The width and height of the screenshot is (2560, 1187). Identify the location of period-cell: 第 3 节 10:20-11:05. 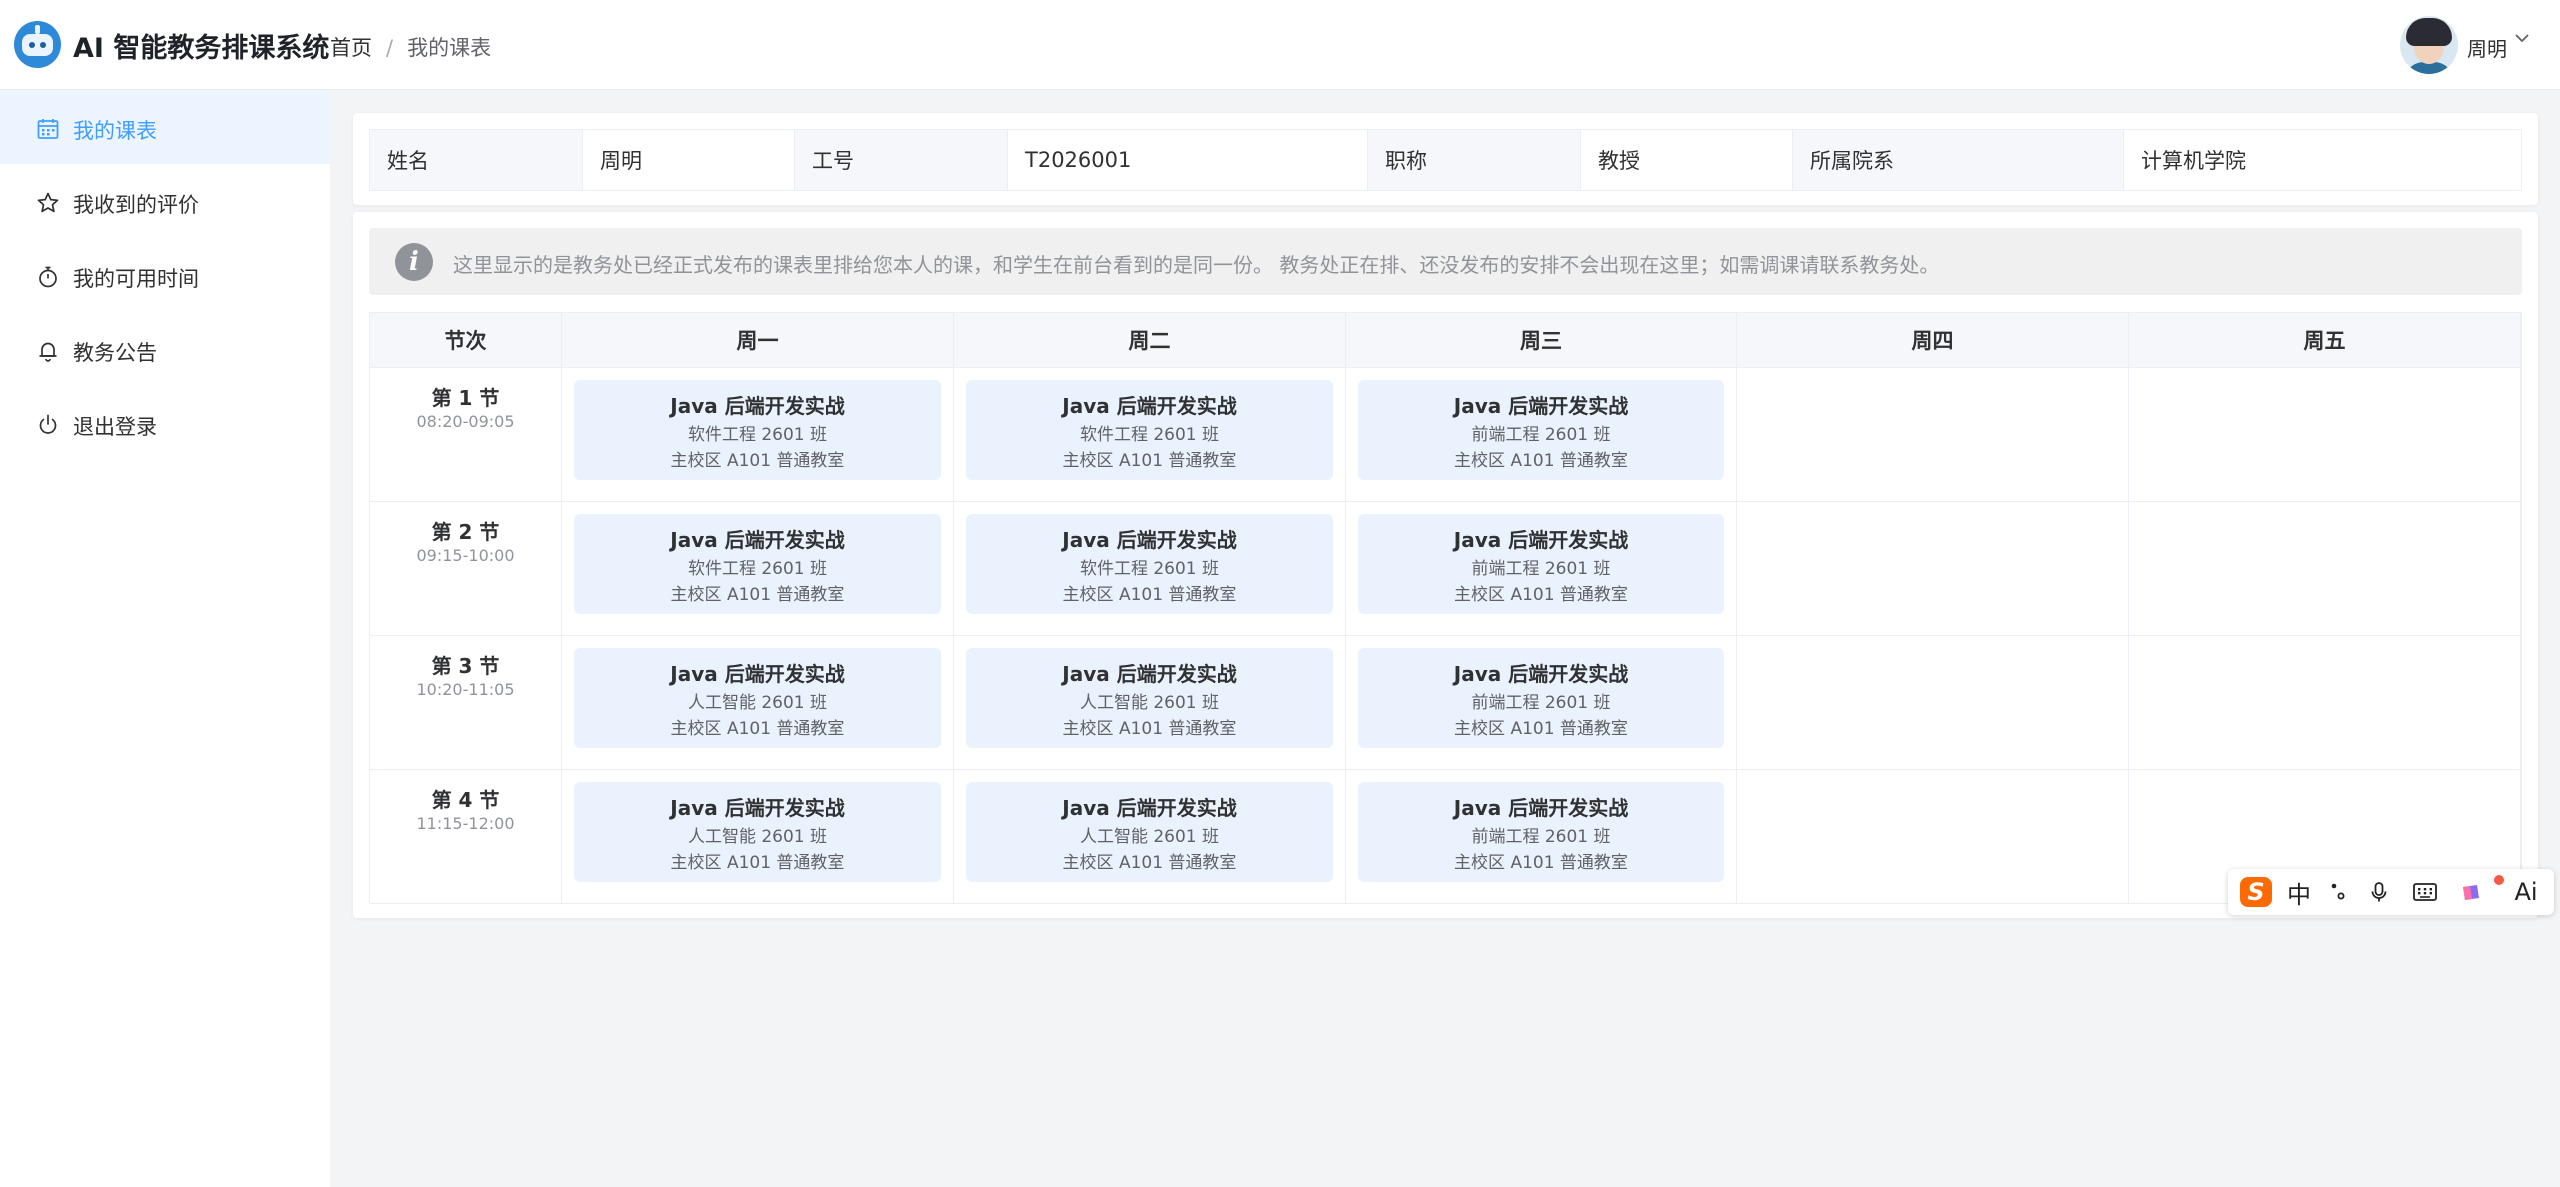
(466, 703).